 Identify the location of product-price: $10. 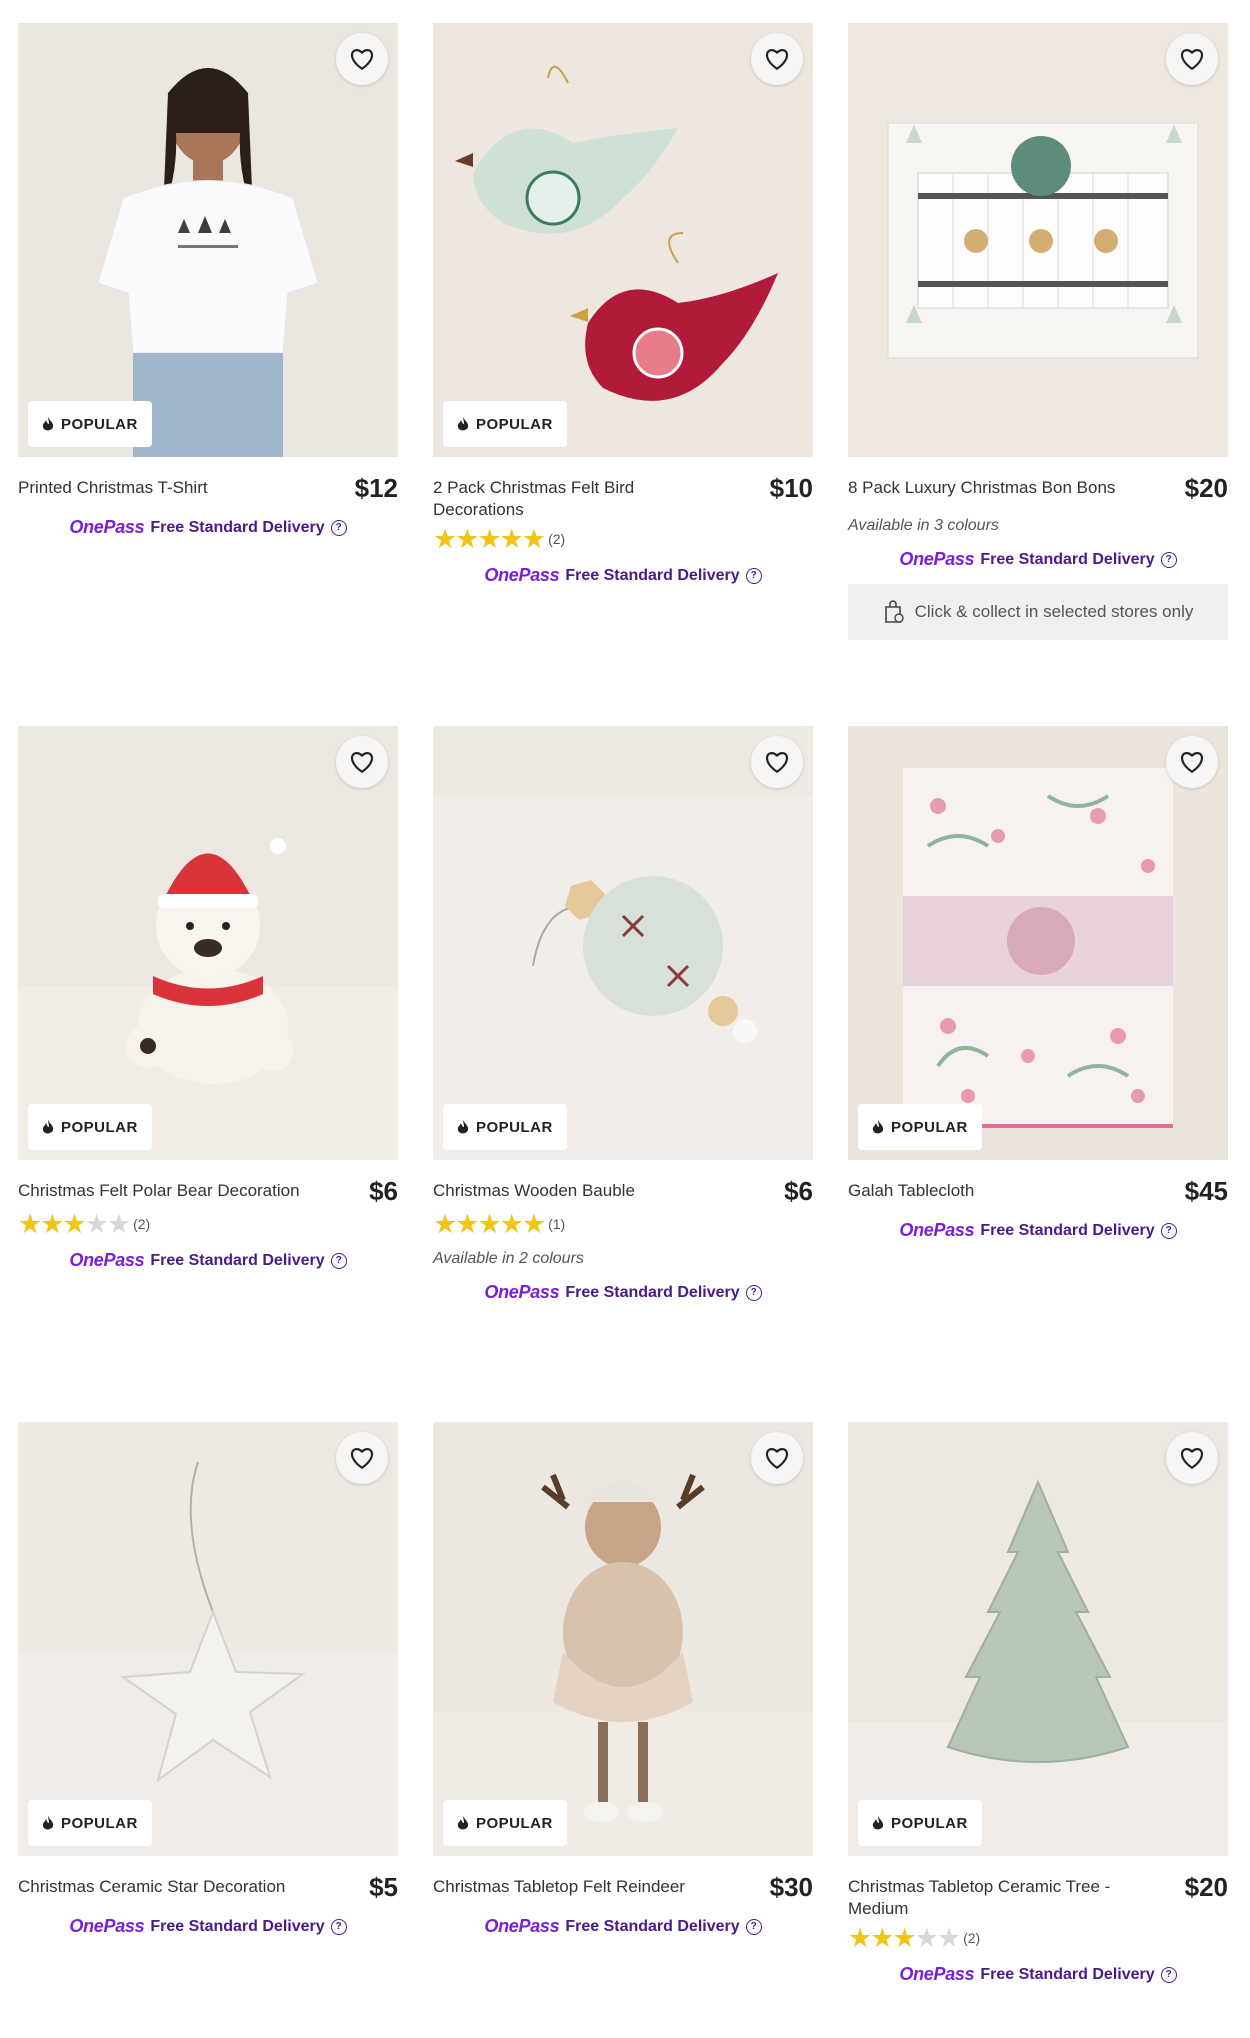
(791, 488).